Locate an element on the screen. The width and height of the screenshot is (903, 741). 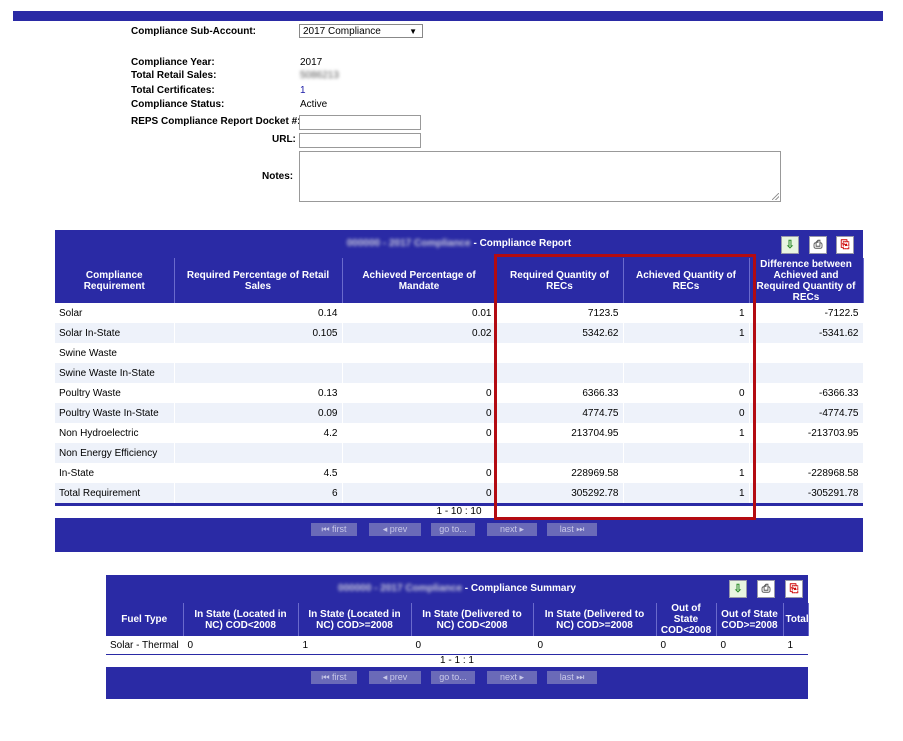
resize-grip-icon is located at coordinates (775, 196).